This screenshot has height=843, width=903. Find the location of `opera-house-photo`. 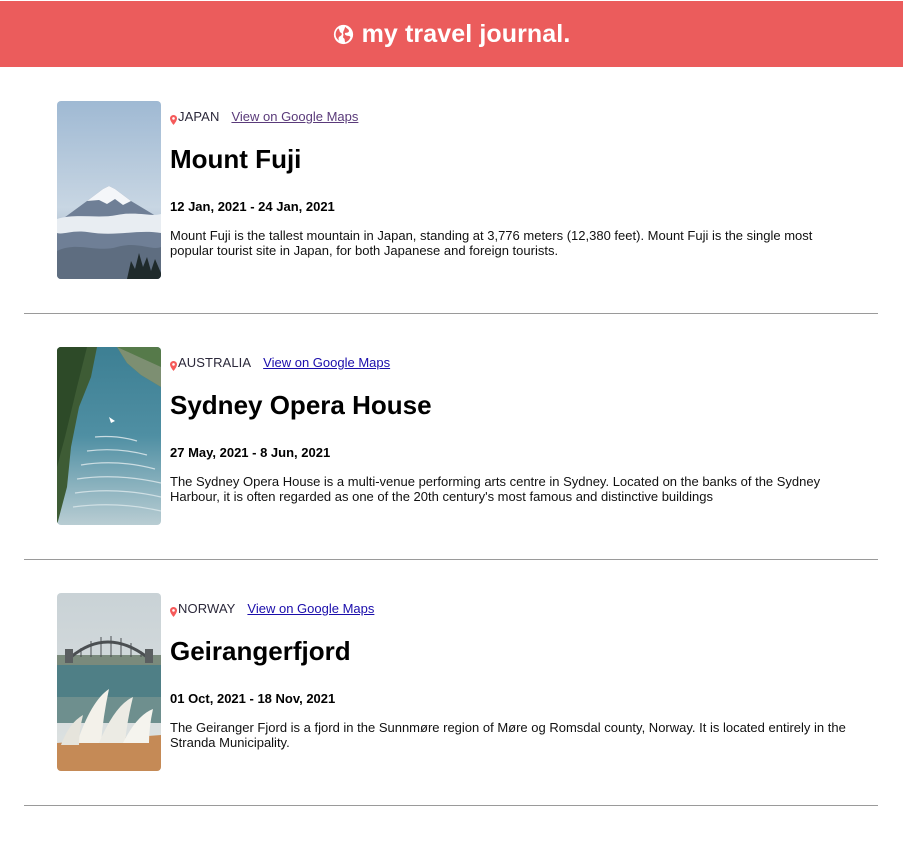

opera-house-photo is located at coordinates (109, 682).